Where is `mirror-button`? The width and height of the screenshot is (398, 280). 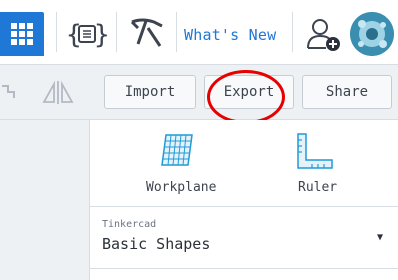 mirror-button is located at coordinates (58, 94).